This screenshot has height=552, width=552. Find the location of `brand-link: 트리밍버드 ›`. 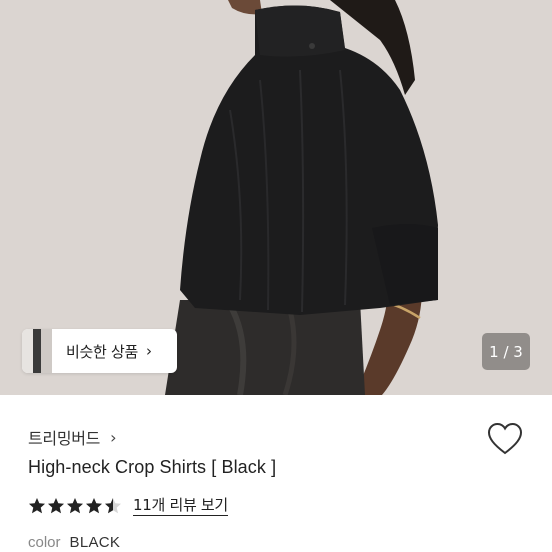

brand-link: 트리밍버드 › is located at coordinates (72, 437).